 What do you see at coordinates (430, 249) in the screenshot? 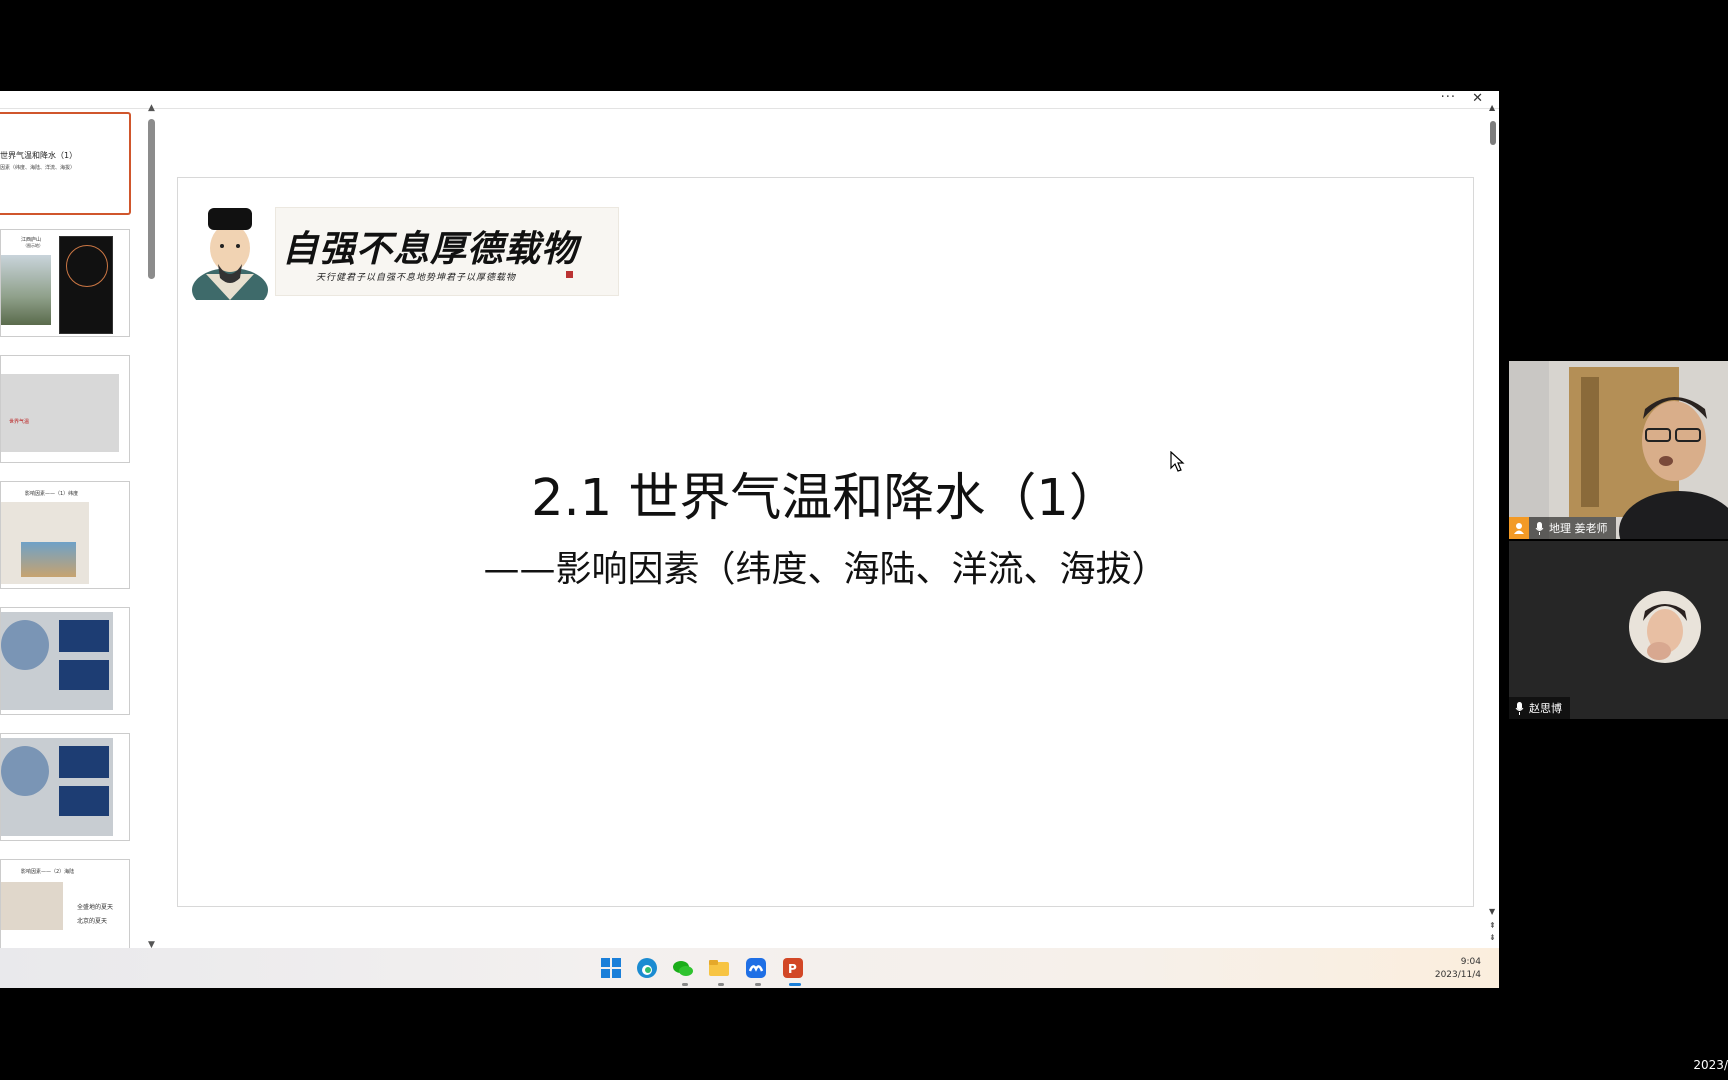
I see `calligraphy-text: 自强不息厚德载物` at bounding box center [430, 249].